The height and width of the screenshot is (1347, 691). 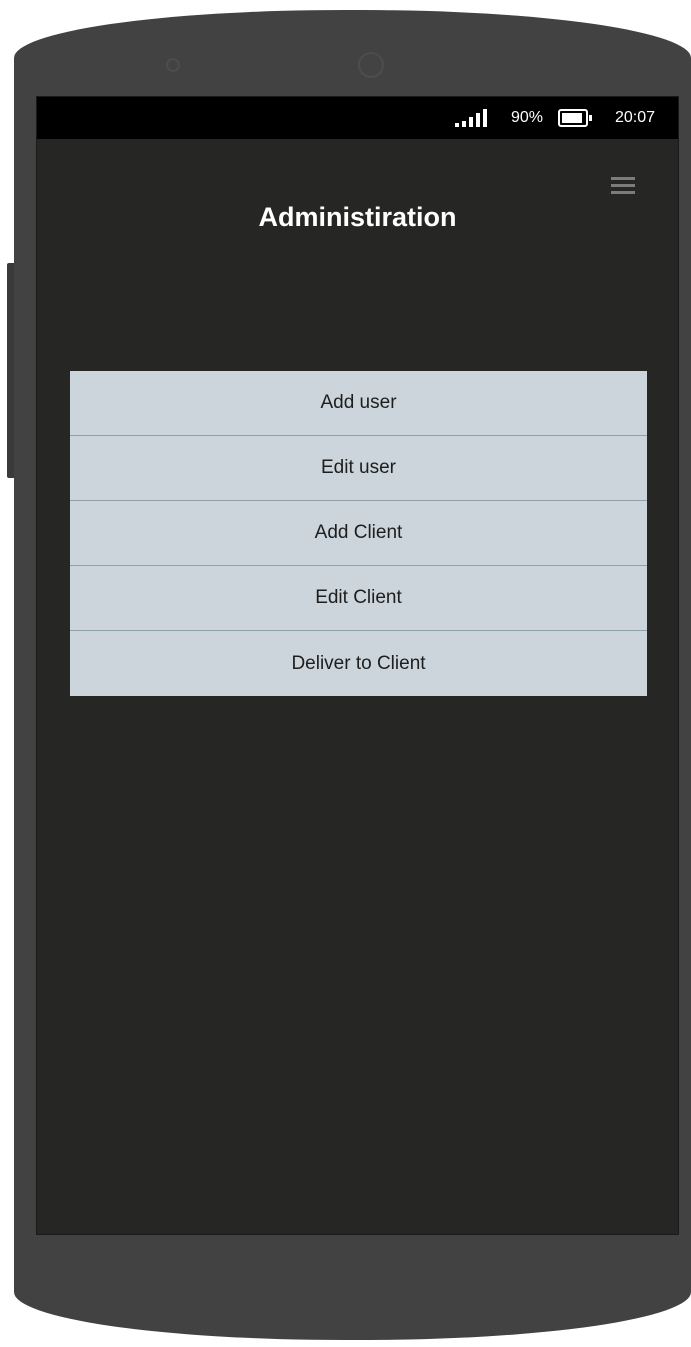 What do you see at coordinates (358, 468) in the screenshot?
I see `edit-user-button: Edit user` at bounding box center [358, 468].